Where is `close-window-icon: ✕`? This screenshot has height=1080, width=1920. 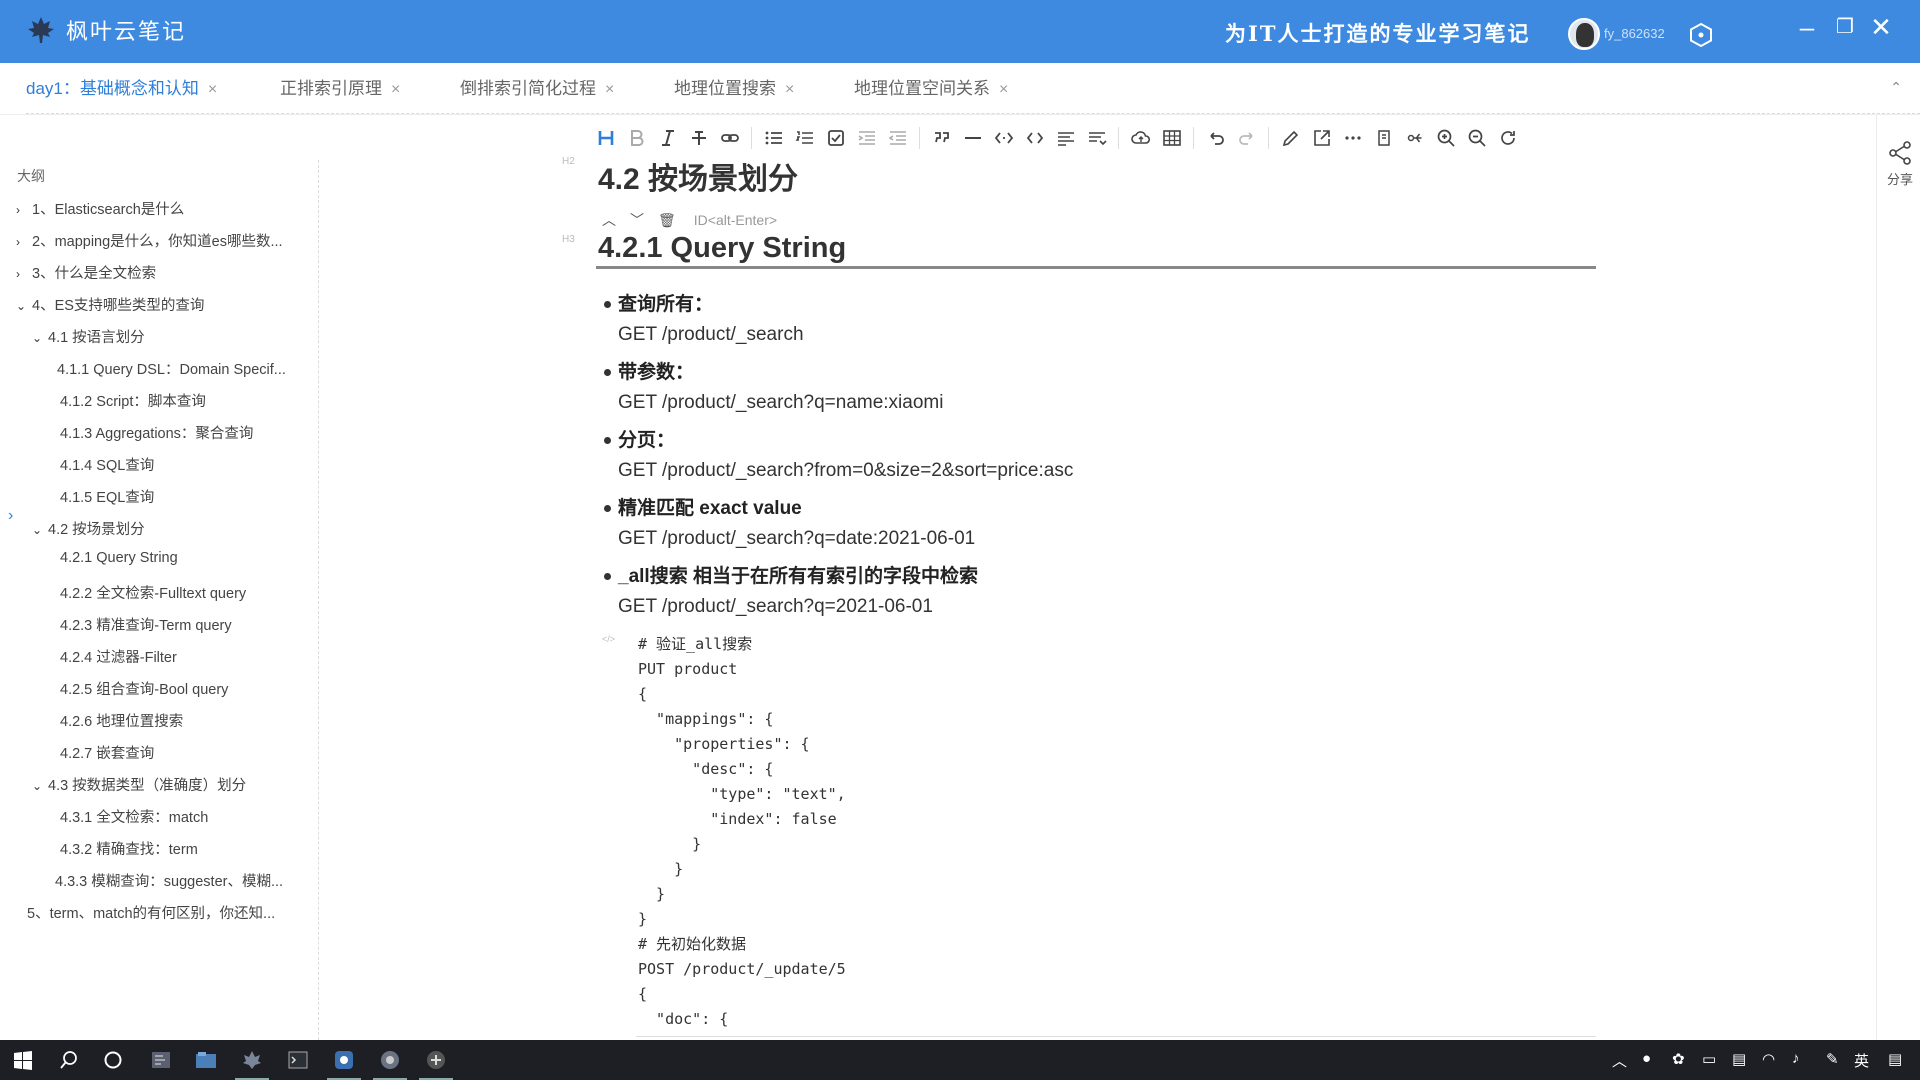 close-window-icon: ✕ is located at coordinates (1881, 27).